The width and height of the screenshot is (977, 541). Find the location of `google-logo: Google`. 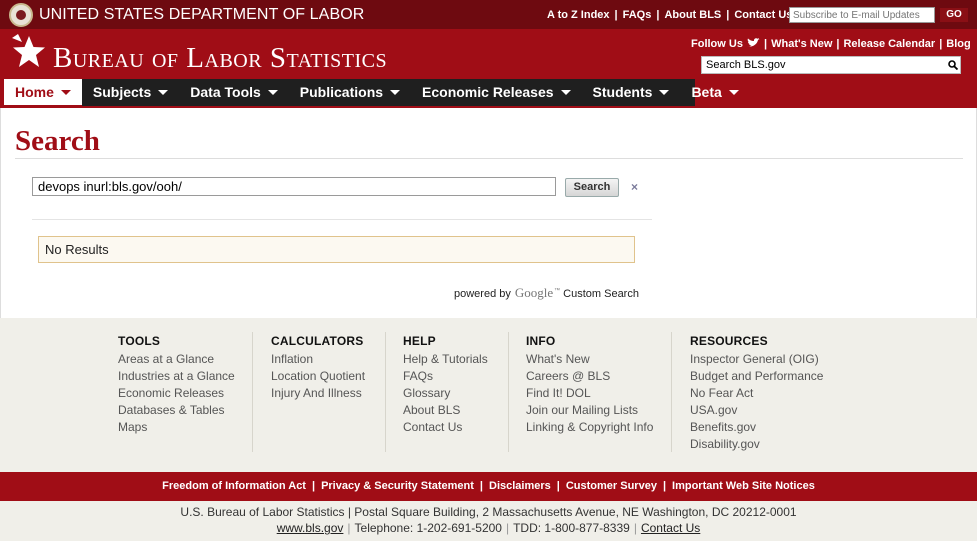

google-logo: Google is located at coordinates (534, 292).